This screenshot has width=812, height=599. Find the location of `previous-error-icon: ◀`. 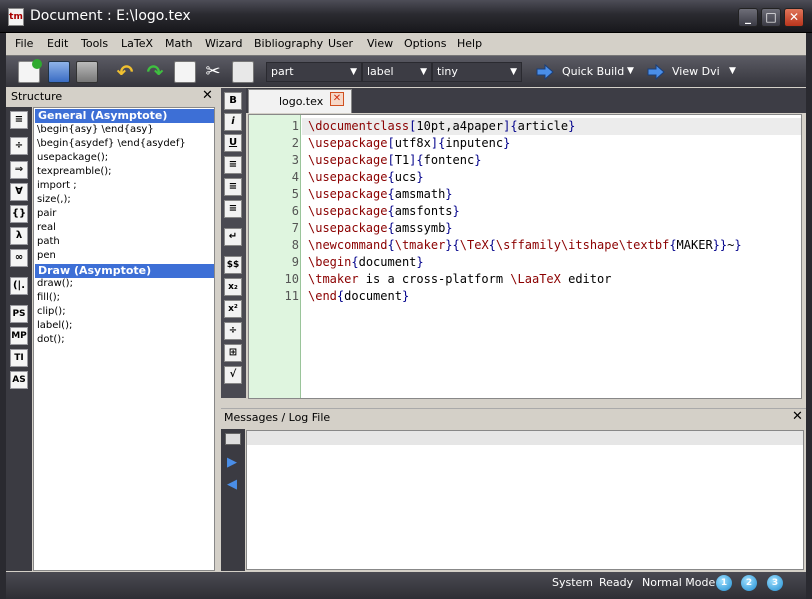

previous-error-icon: ◀ is located at coordinates (232, 484).